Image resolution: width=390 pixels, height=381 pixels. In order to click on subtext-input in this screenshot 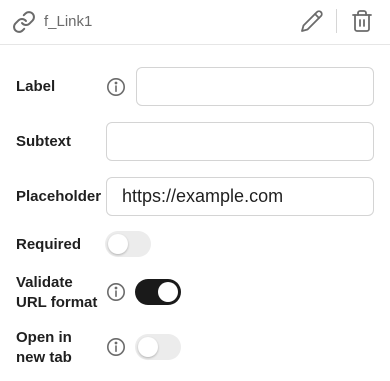, I will do `click(240, 141)`.